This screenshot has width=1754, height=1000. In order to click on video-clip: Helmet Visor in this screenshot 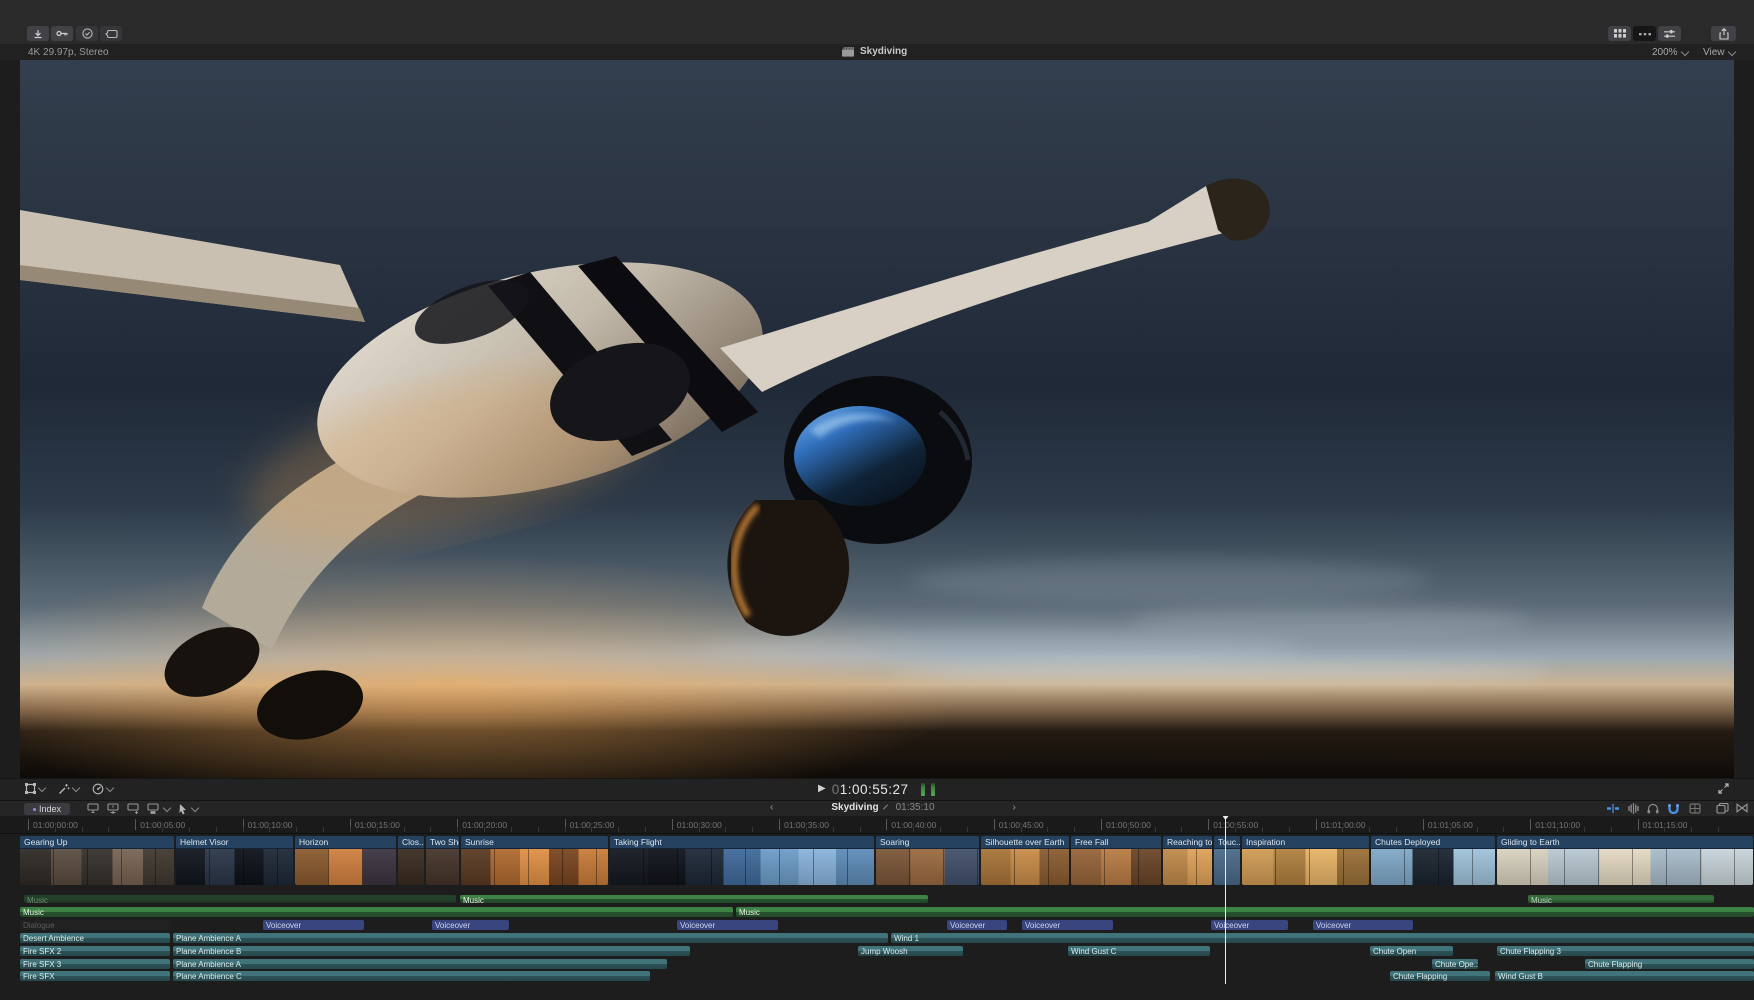, I will do `click(234, 860)`.